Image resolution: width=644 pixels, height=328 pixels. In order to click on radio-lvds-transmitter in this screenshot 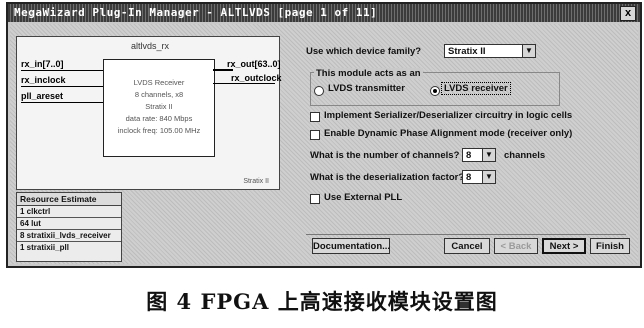, I will do `click(319, 91)`.